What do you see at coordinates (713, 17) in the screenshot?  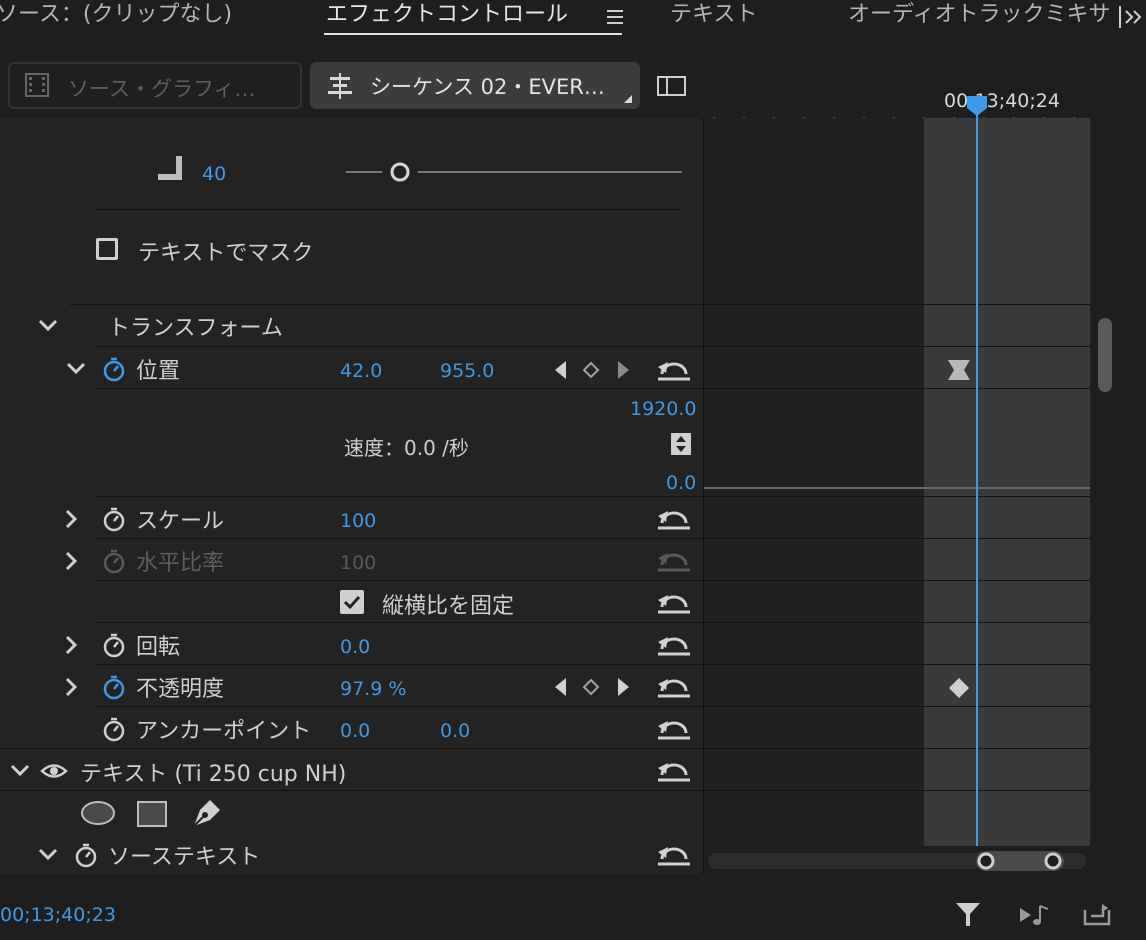 I see `tab-text: テキスト` at bounding box center [713, 17].